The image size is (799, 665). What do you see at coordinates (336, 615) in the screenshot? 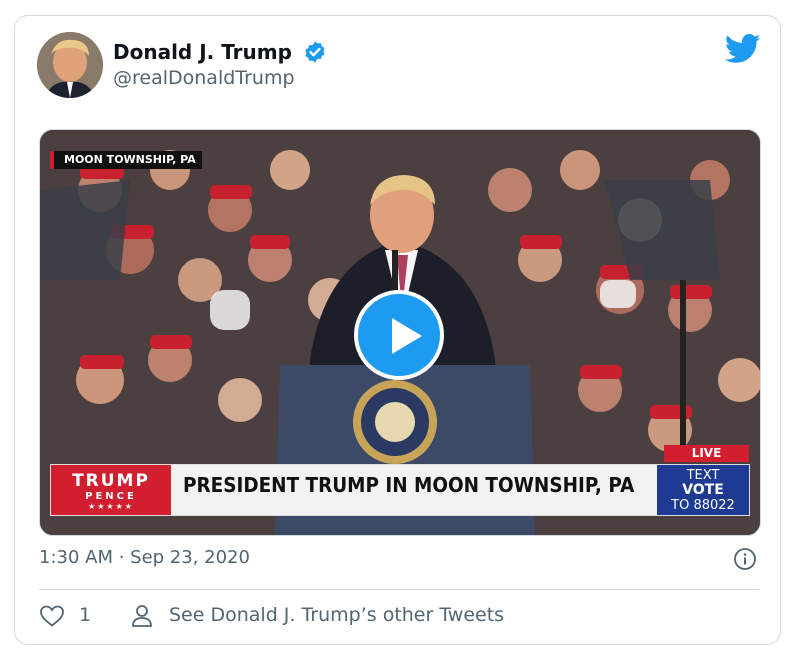
I see `see-other-tweets-link: See Donald J. Trump’s other Tweets` at bounding box center [336, 615].